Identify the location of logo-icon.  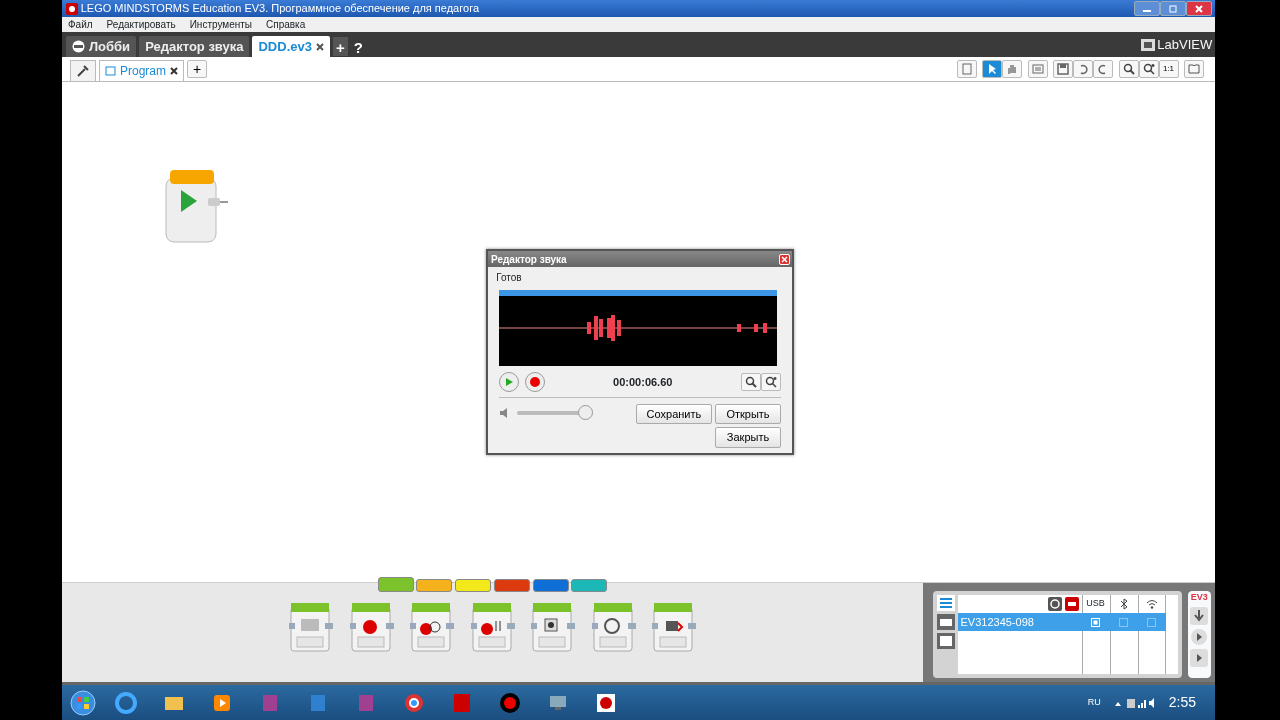
(1147, 44).